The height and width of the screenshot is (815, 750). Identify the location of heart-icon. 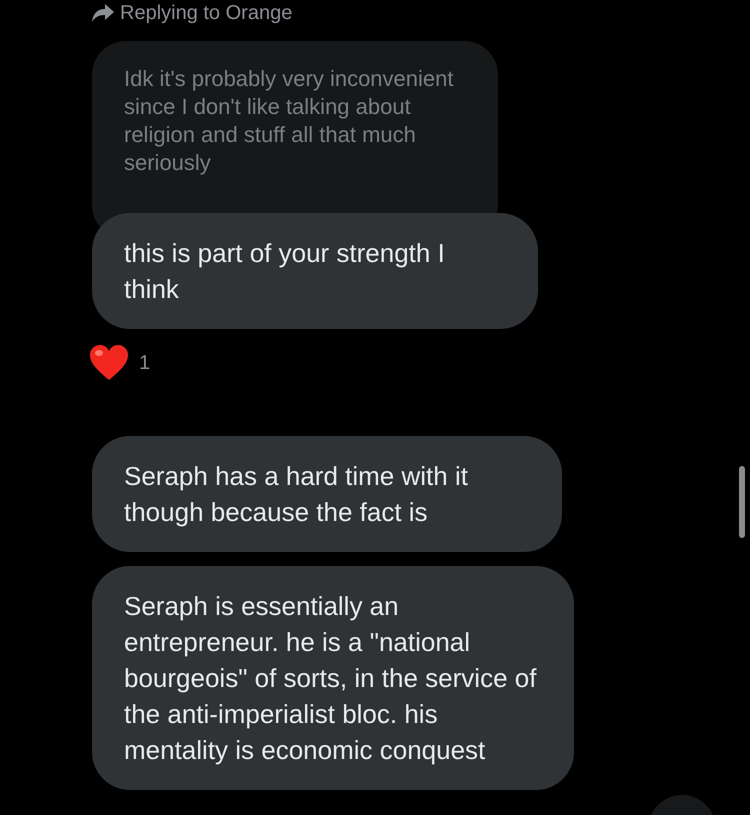
(109, 363).